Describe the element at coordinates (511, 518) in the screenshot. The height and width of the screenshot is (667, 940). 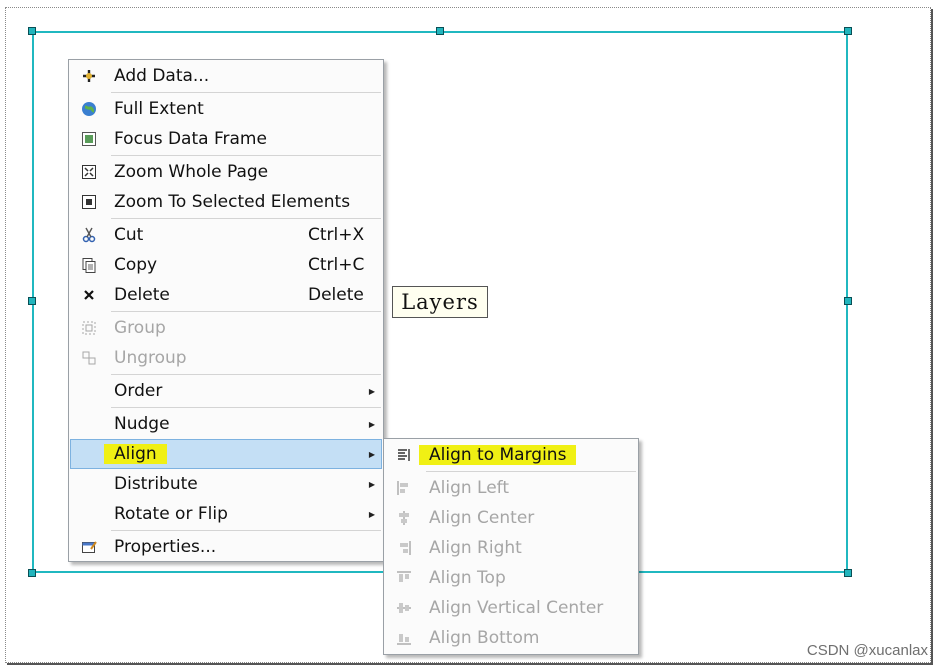
I see `submenu-item-align-center: Align Center` at that location.